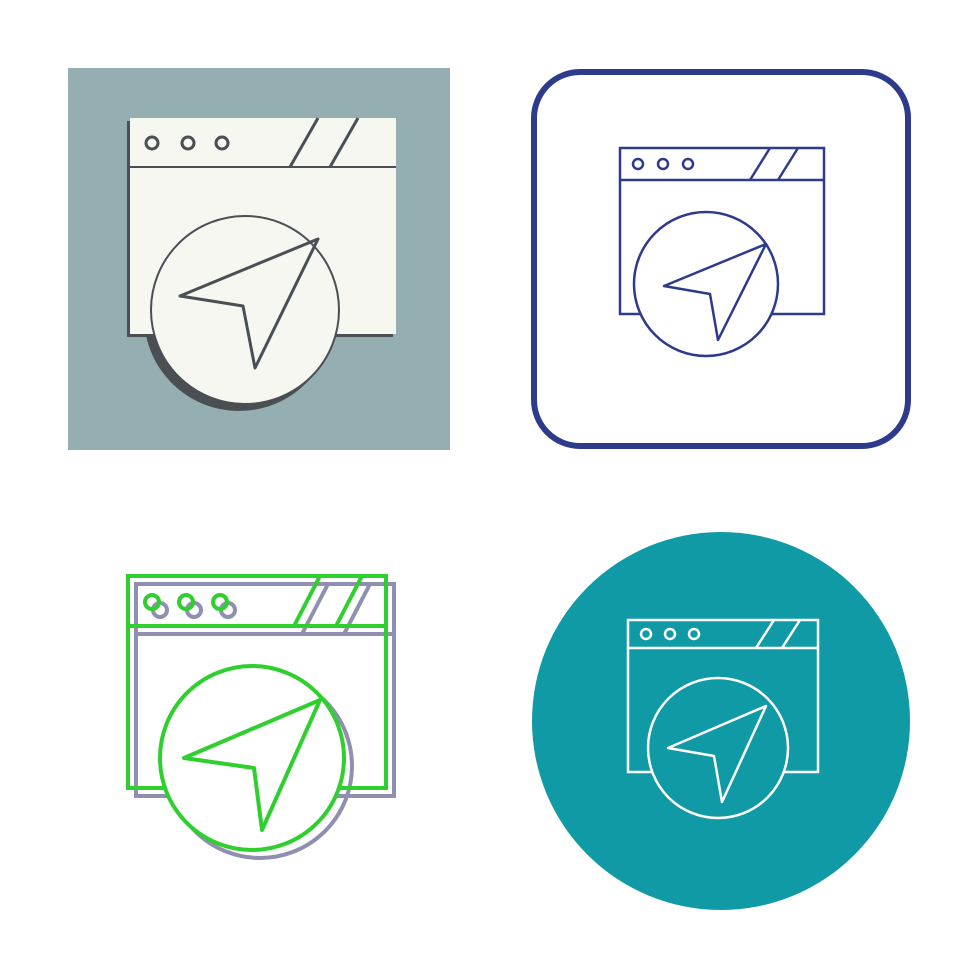  Describe the element at coordinates (706, 284) in the screenshot. I see `navigation-circle` at that location.